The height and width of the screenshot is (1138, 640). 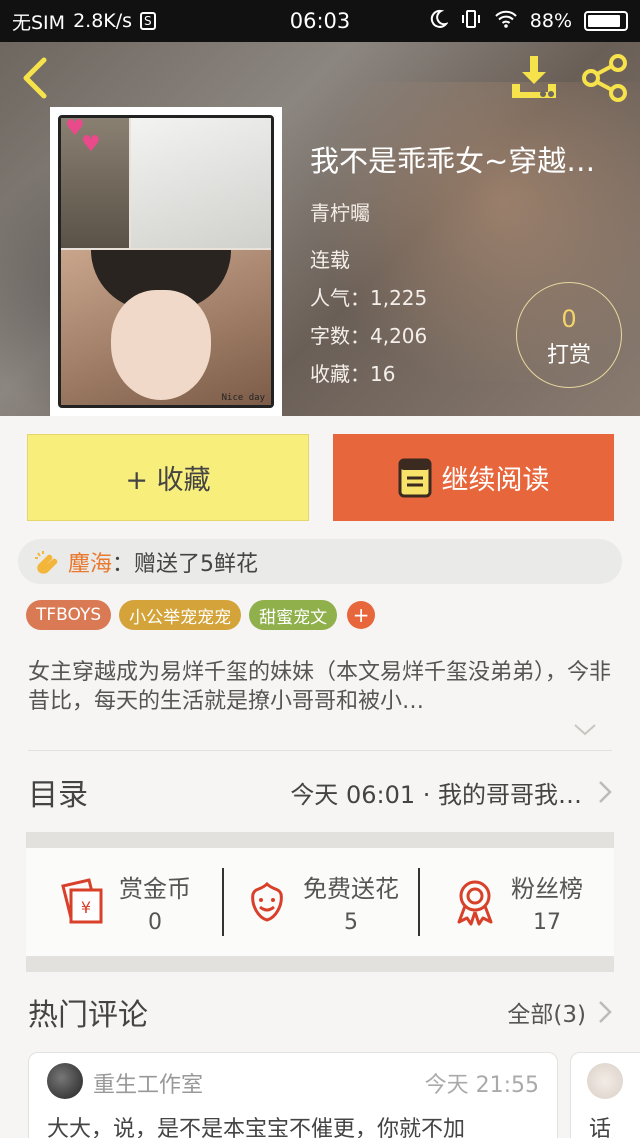 I want to click on cover-caption: Nice day, so click(x=243, y=398).